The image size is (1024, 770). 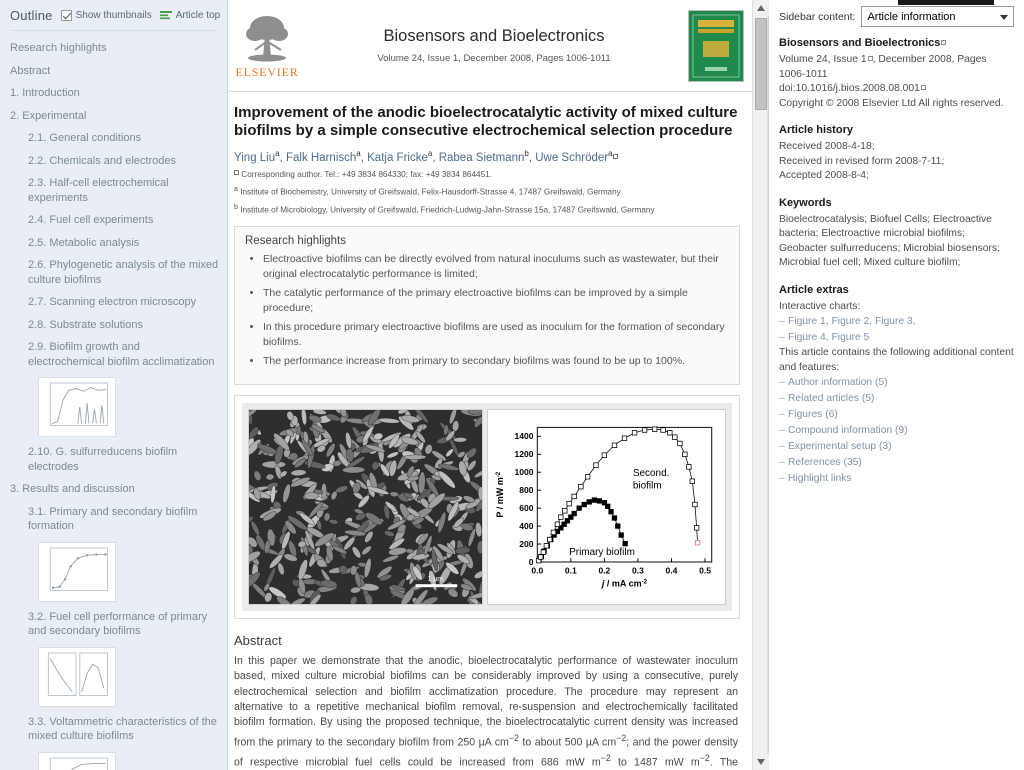 I want to click on article-extra-link: Compound information (9), so click(x=896, y=431).